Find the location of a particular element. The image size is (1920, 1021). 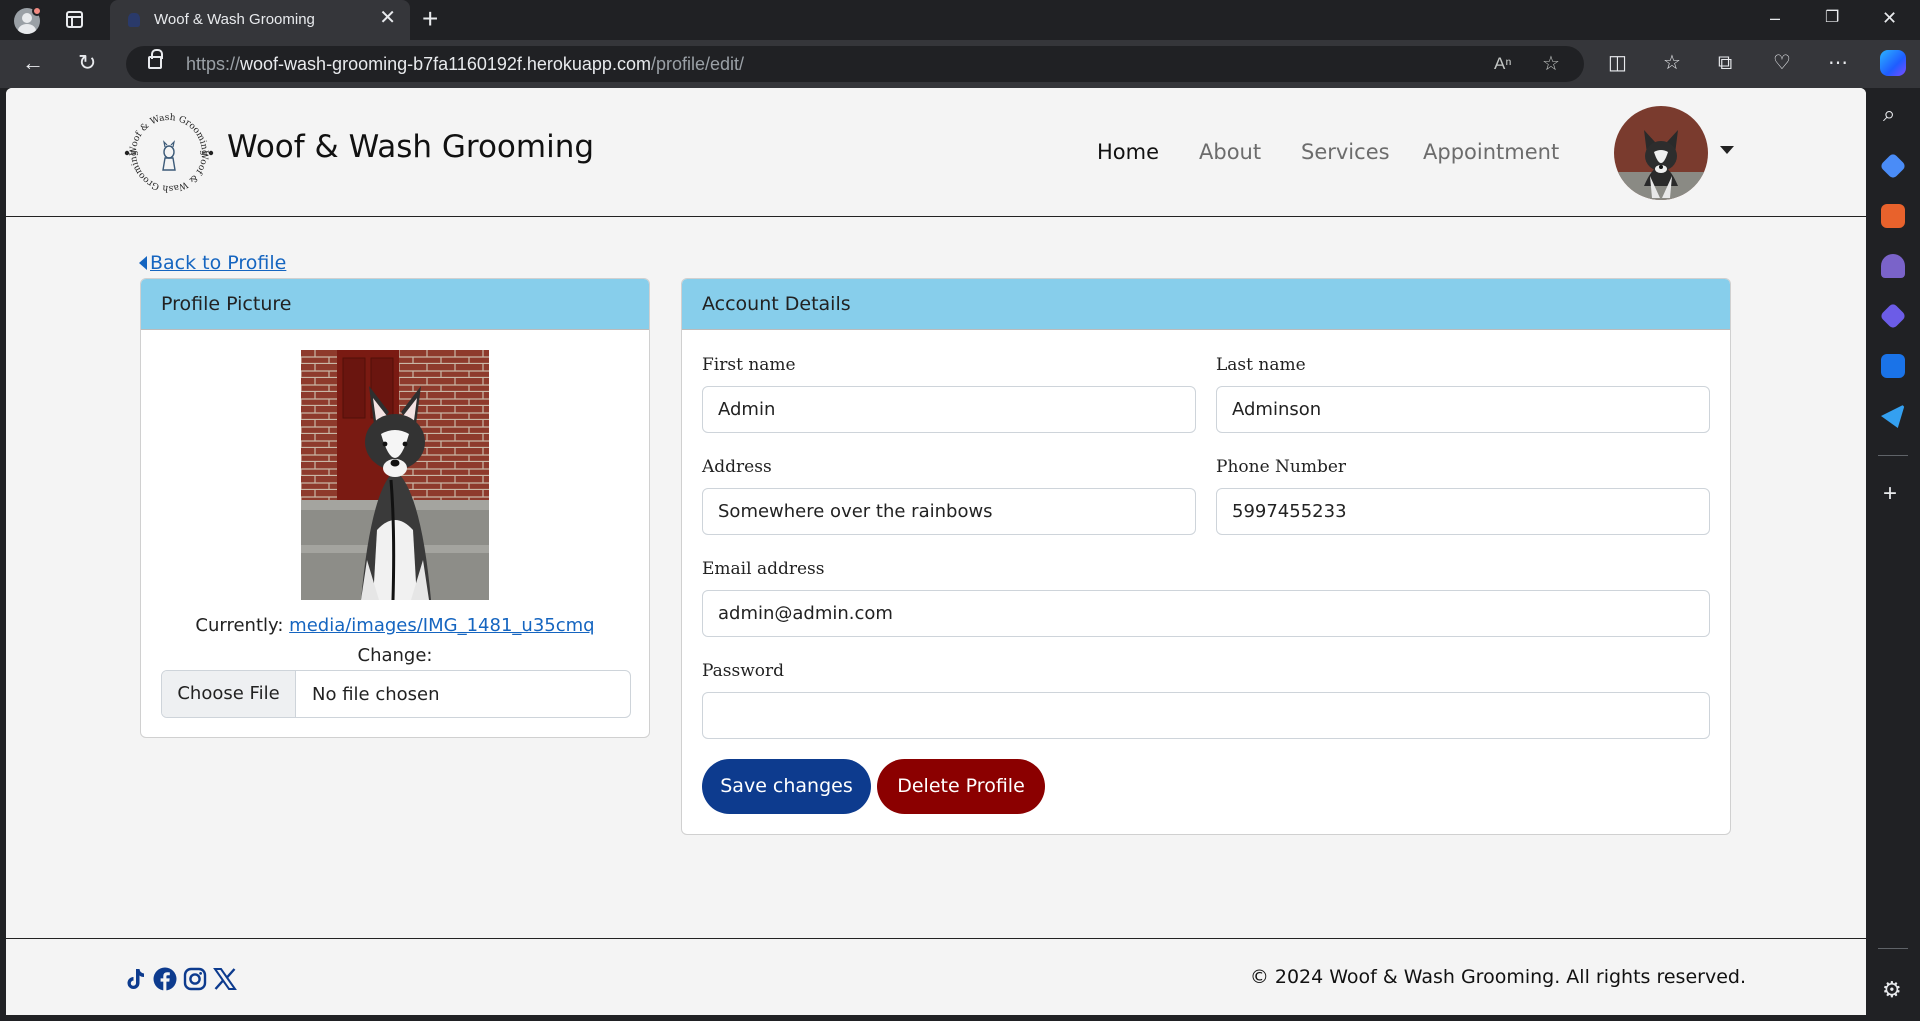

new-tab-icon: + is located at coordinates (430, 19).